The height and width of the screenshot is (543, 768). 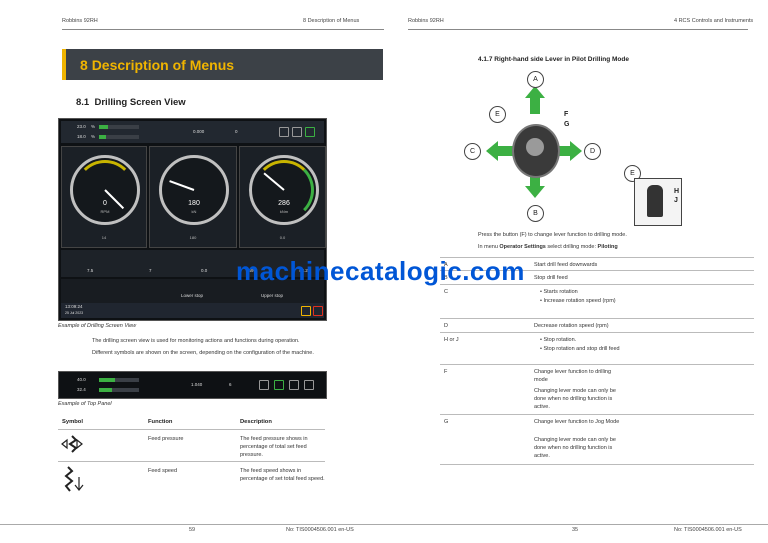 I want to click on label-a: A, so click(x=535, y=79).